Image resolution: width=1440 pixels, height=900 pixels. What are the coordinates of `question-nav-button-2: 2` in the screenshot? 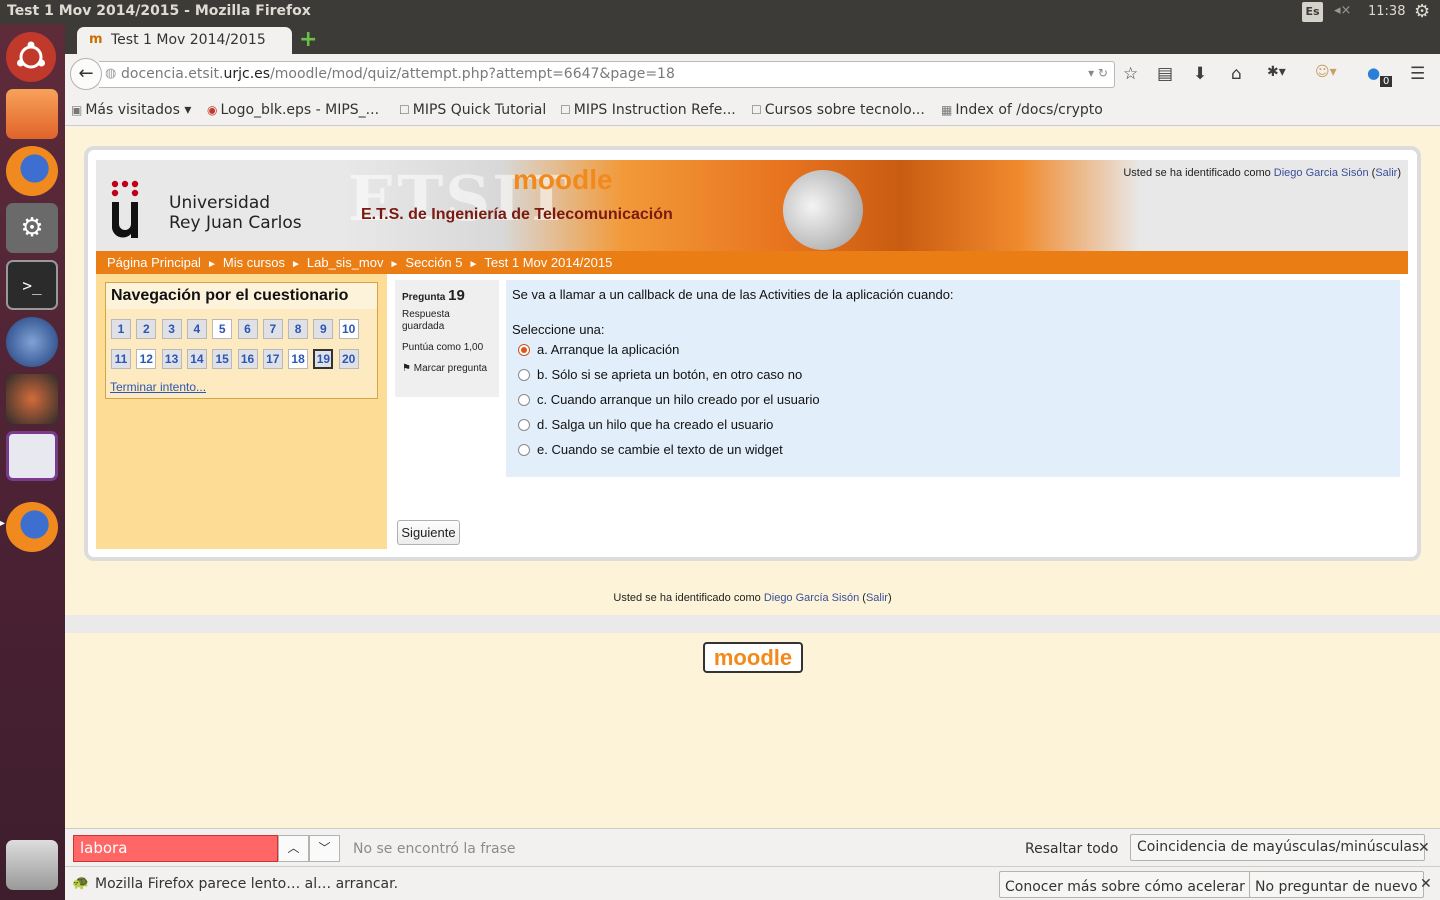 It's located at (146, 329).